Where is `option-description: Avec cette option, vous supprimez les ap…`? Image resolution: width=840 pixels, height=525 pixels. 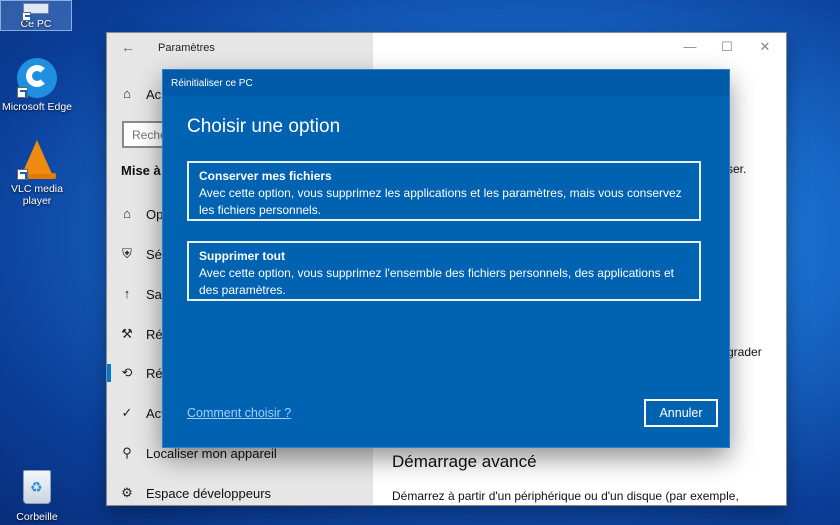
option-description: Avec cette option, vous supprimez les ap… is located at coordinates (440, 201).